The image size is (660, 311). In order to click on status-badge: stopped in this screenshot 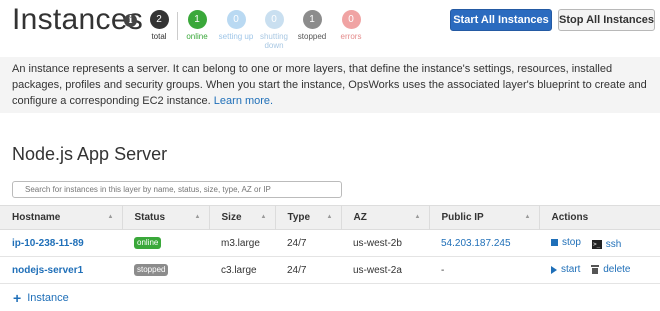, I will do `click(151, 270)`.